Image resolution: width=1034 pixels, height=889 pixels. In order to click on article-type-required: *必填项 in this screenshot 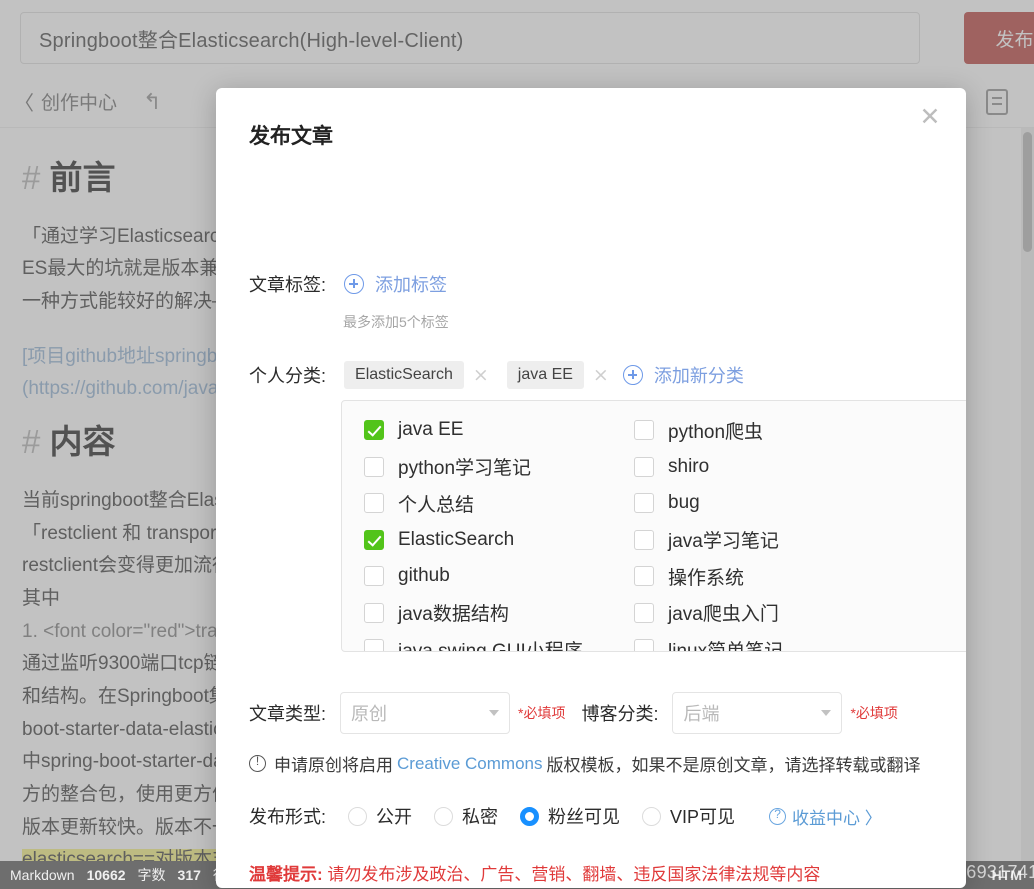, I will do `click(542, 713)`.